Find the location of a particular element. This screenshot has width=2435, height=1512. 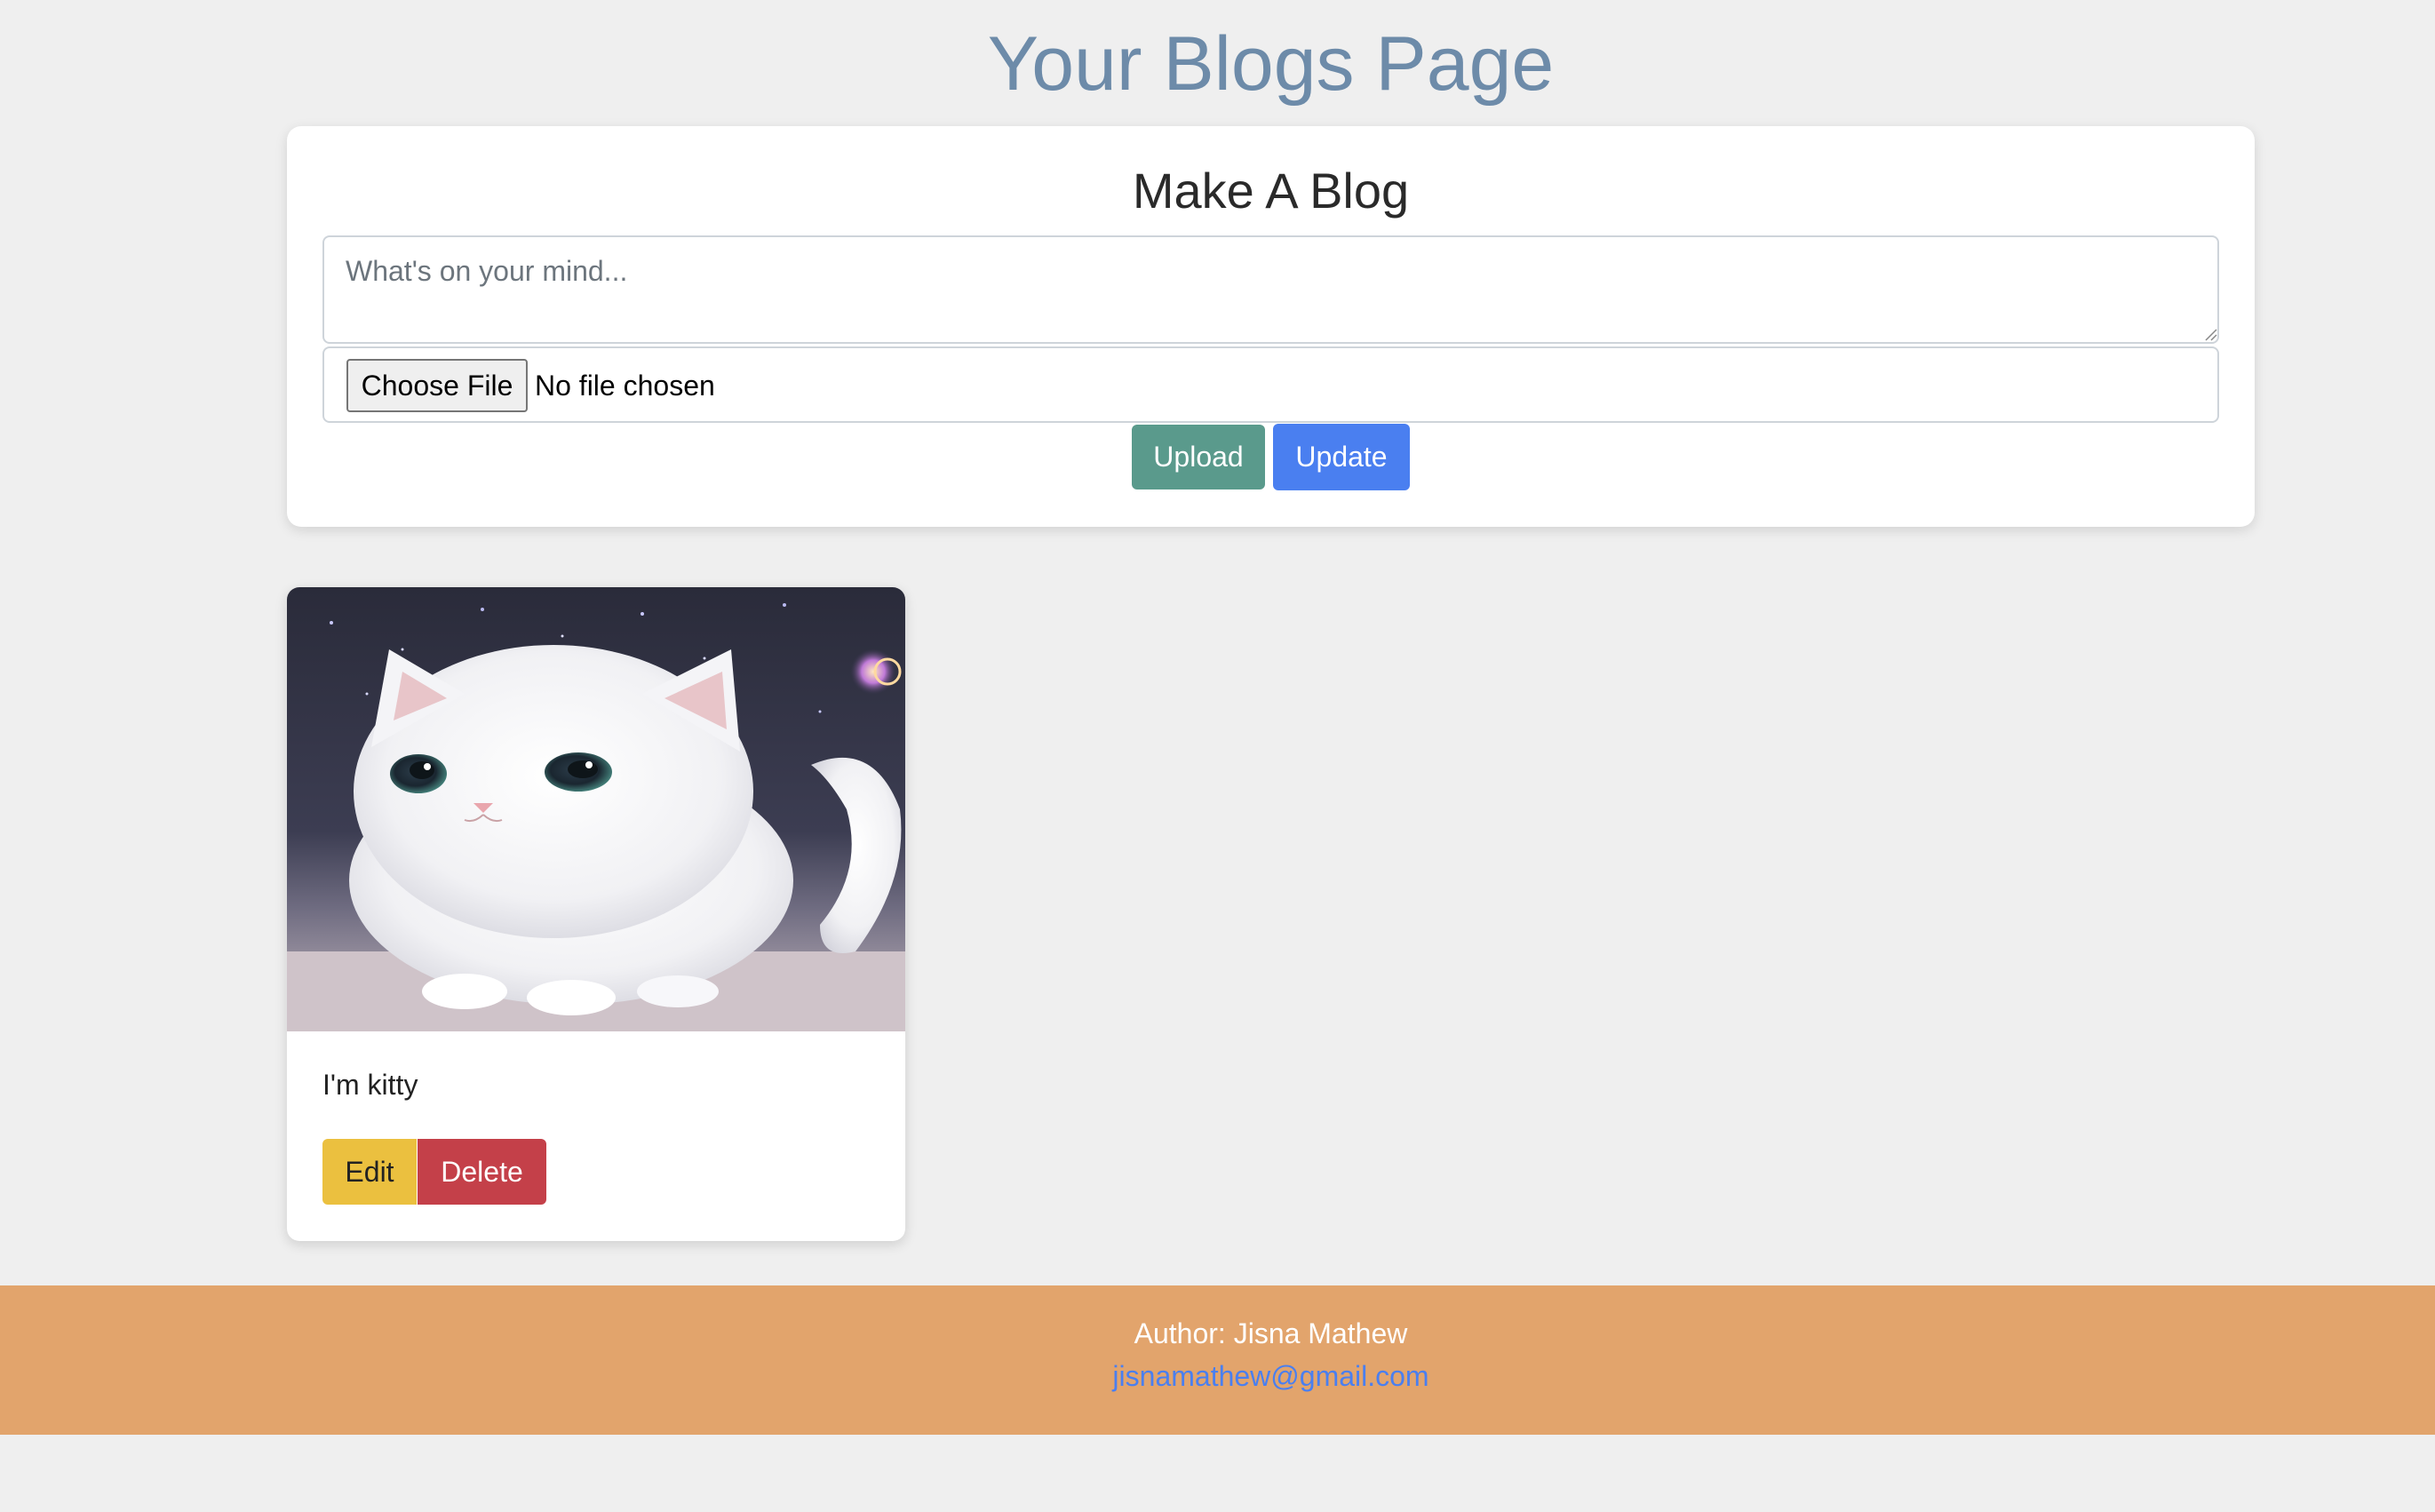

post-card: I'm kitty Edit Delete is located at coordinates (596, 914).